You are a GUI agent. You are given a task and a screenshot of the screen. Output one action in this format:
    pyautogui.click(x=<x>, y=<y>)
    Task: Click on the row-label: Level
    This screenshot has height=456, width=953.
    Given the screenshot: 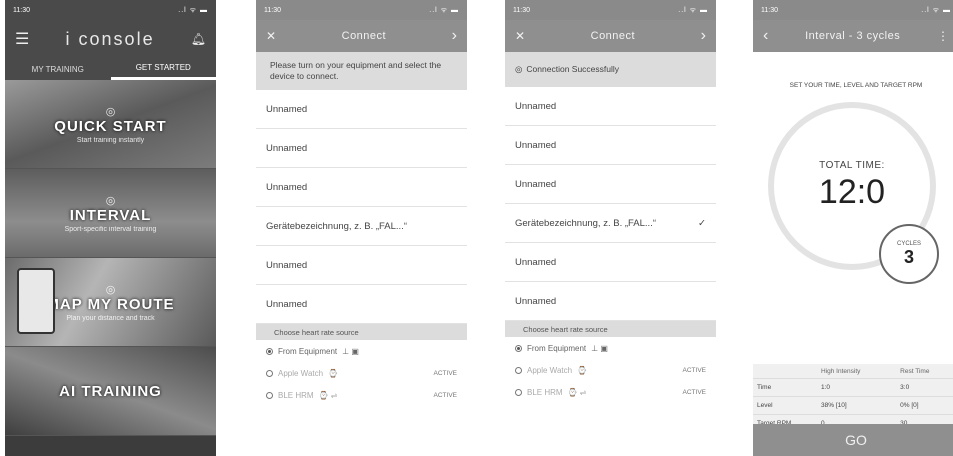 What is the action you would take?
    pyautogui.click(x=786, y=405)
    